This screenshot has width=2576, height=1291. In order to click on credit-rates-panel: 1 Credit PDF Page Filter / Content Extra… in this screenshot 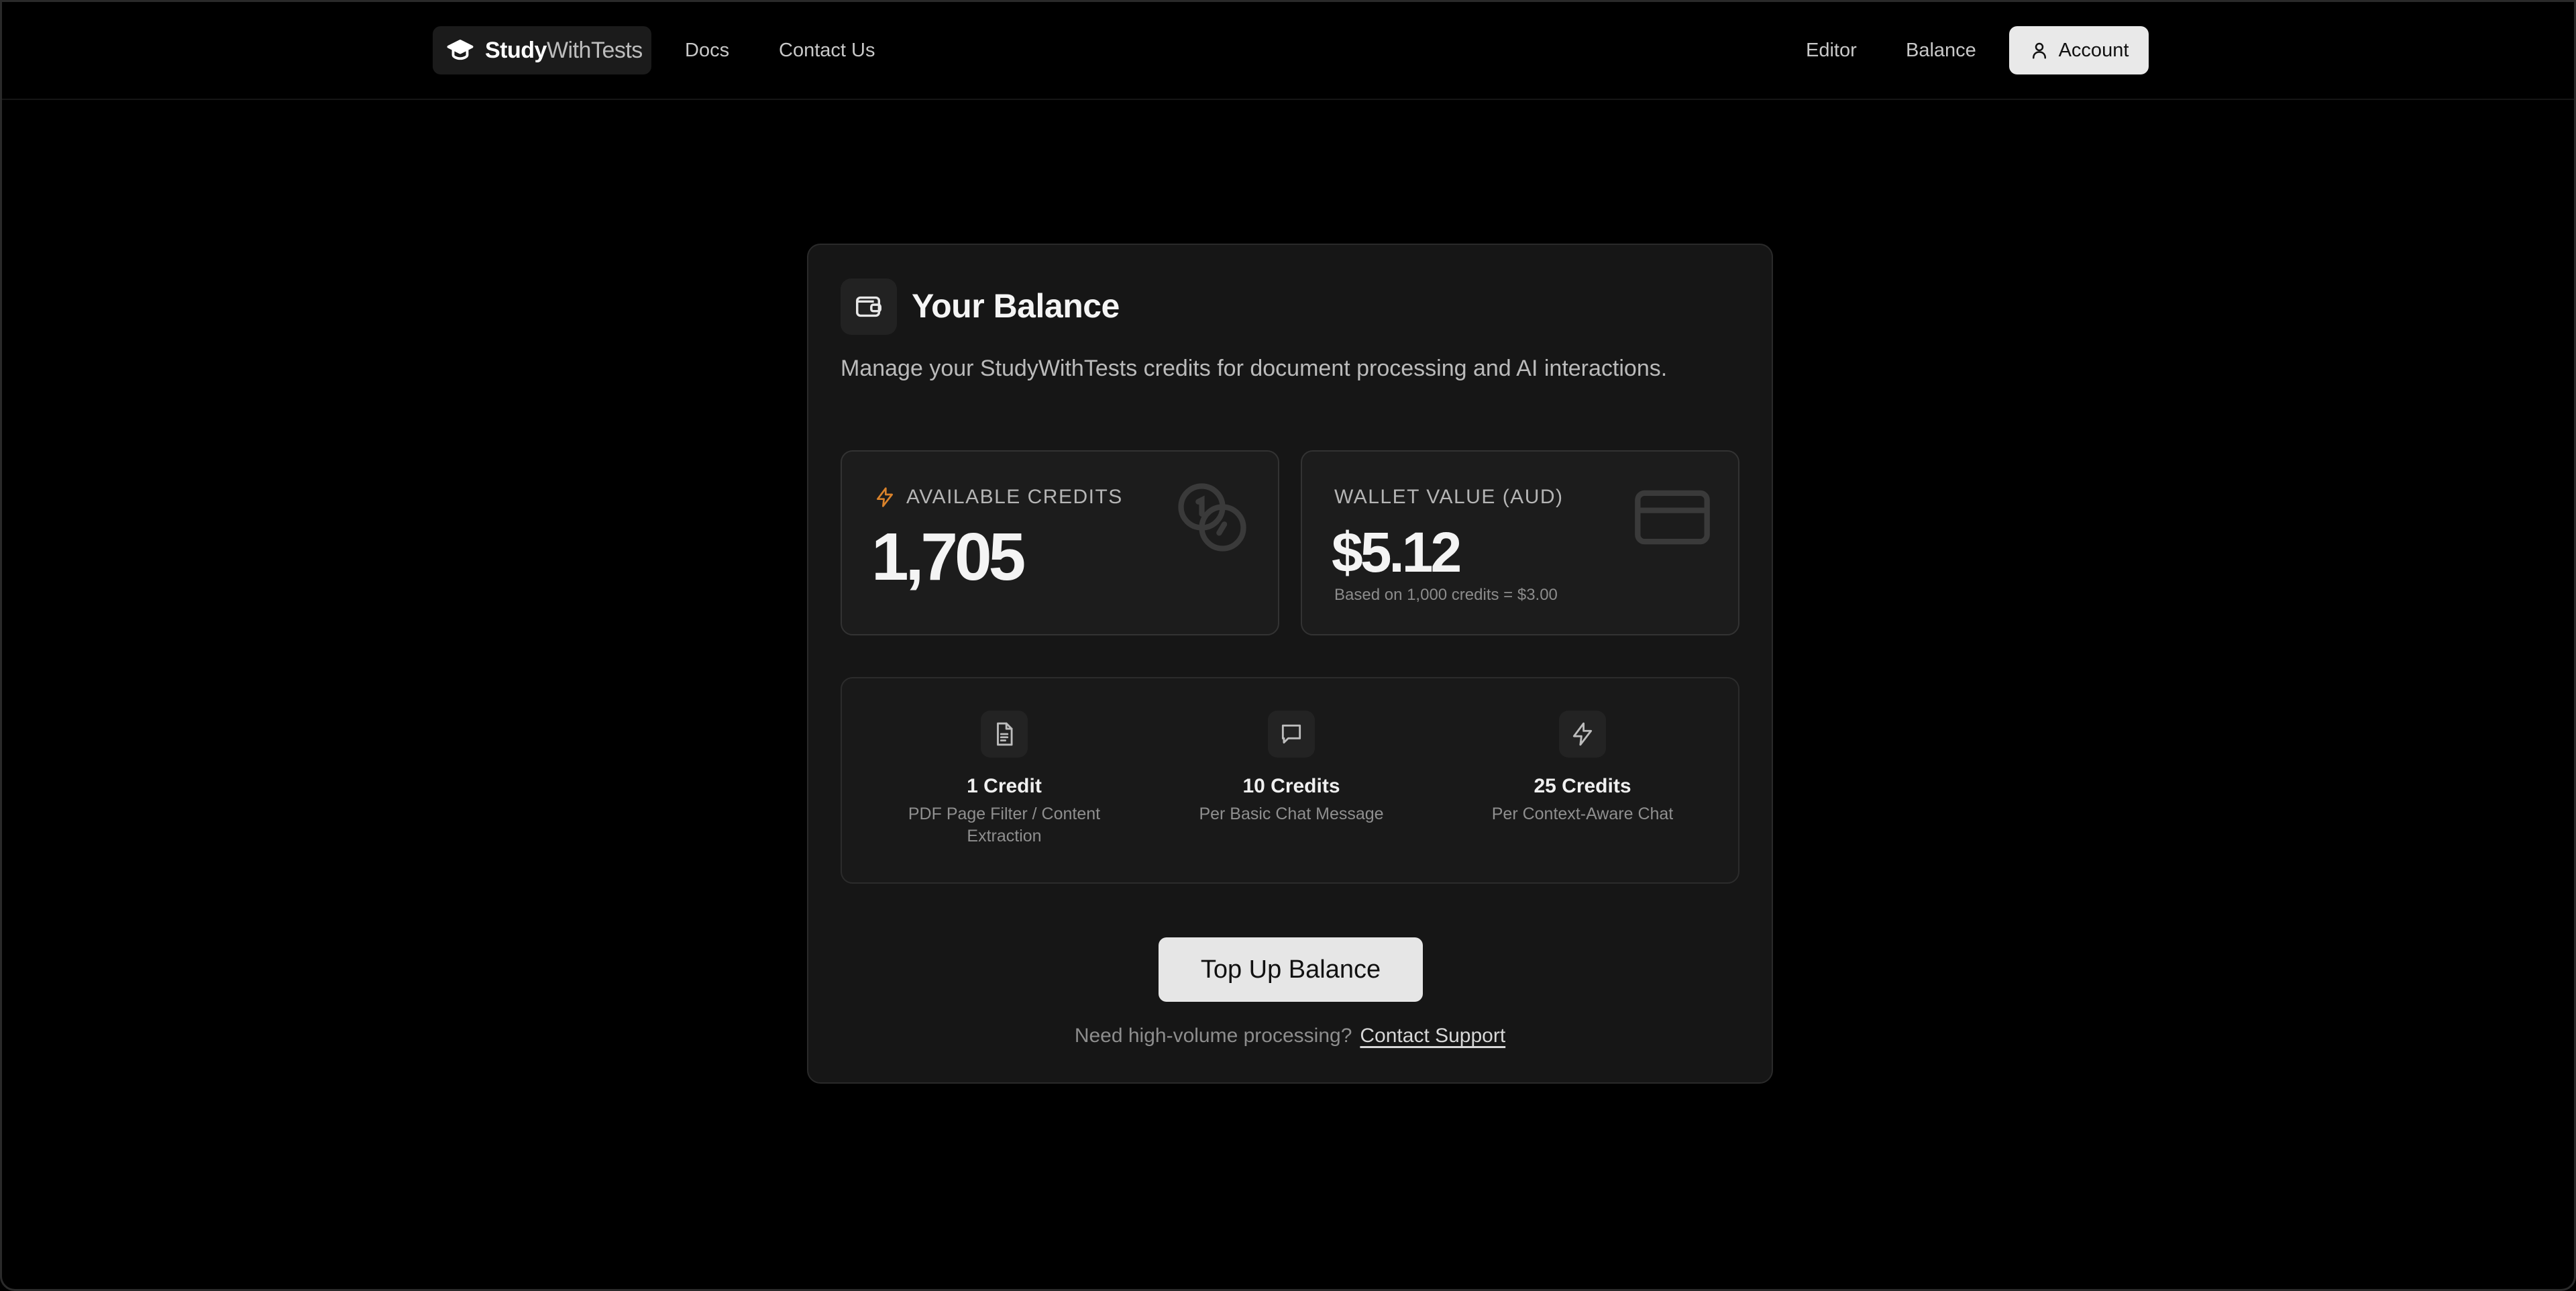, I will do `click(1290, 780)`.